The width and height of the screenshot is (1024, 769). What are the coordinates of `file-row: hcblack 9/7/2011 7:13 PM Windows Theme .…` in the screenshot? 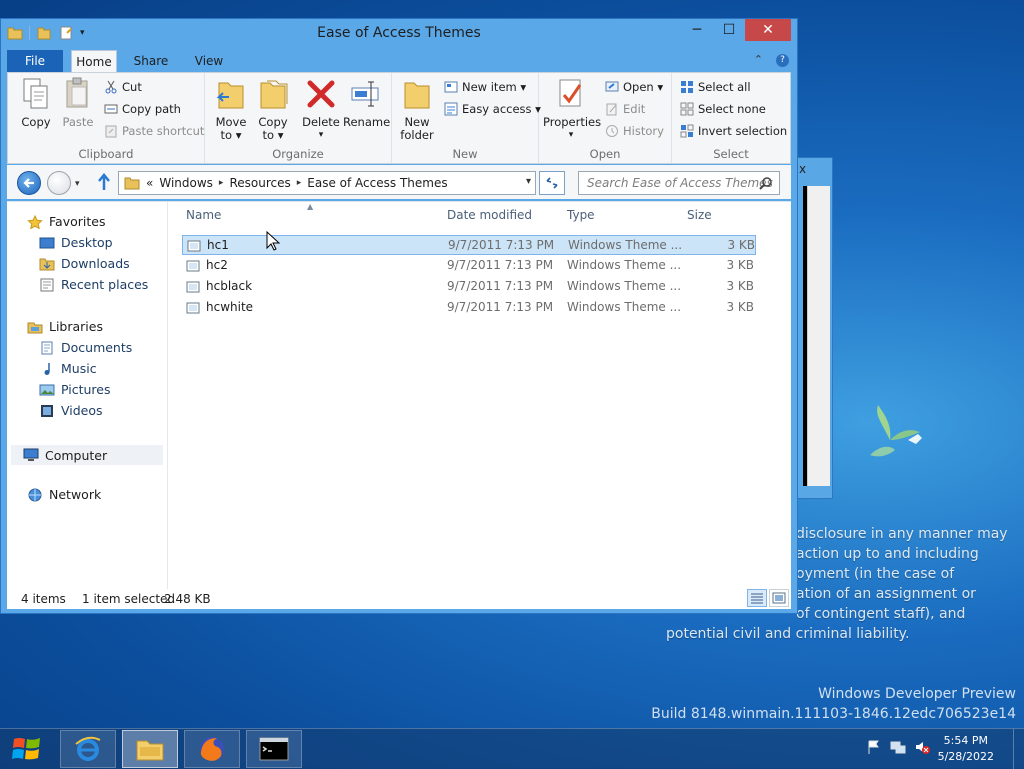 It's located at (469, 287).